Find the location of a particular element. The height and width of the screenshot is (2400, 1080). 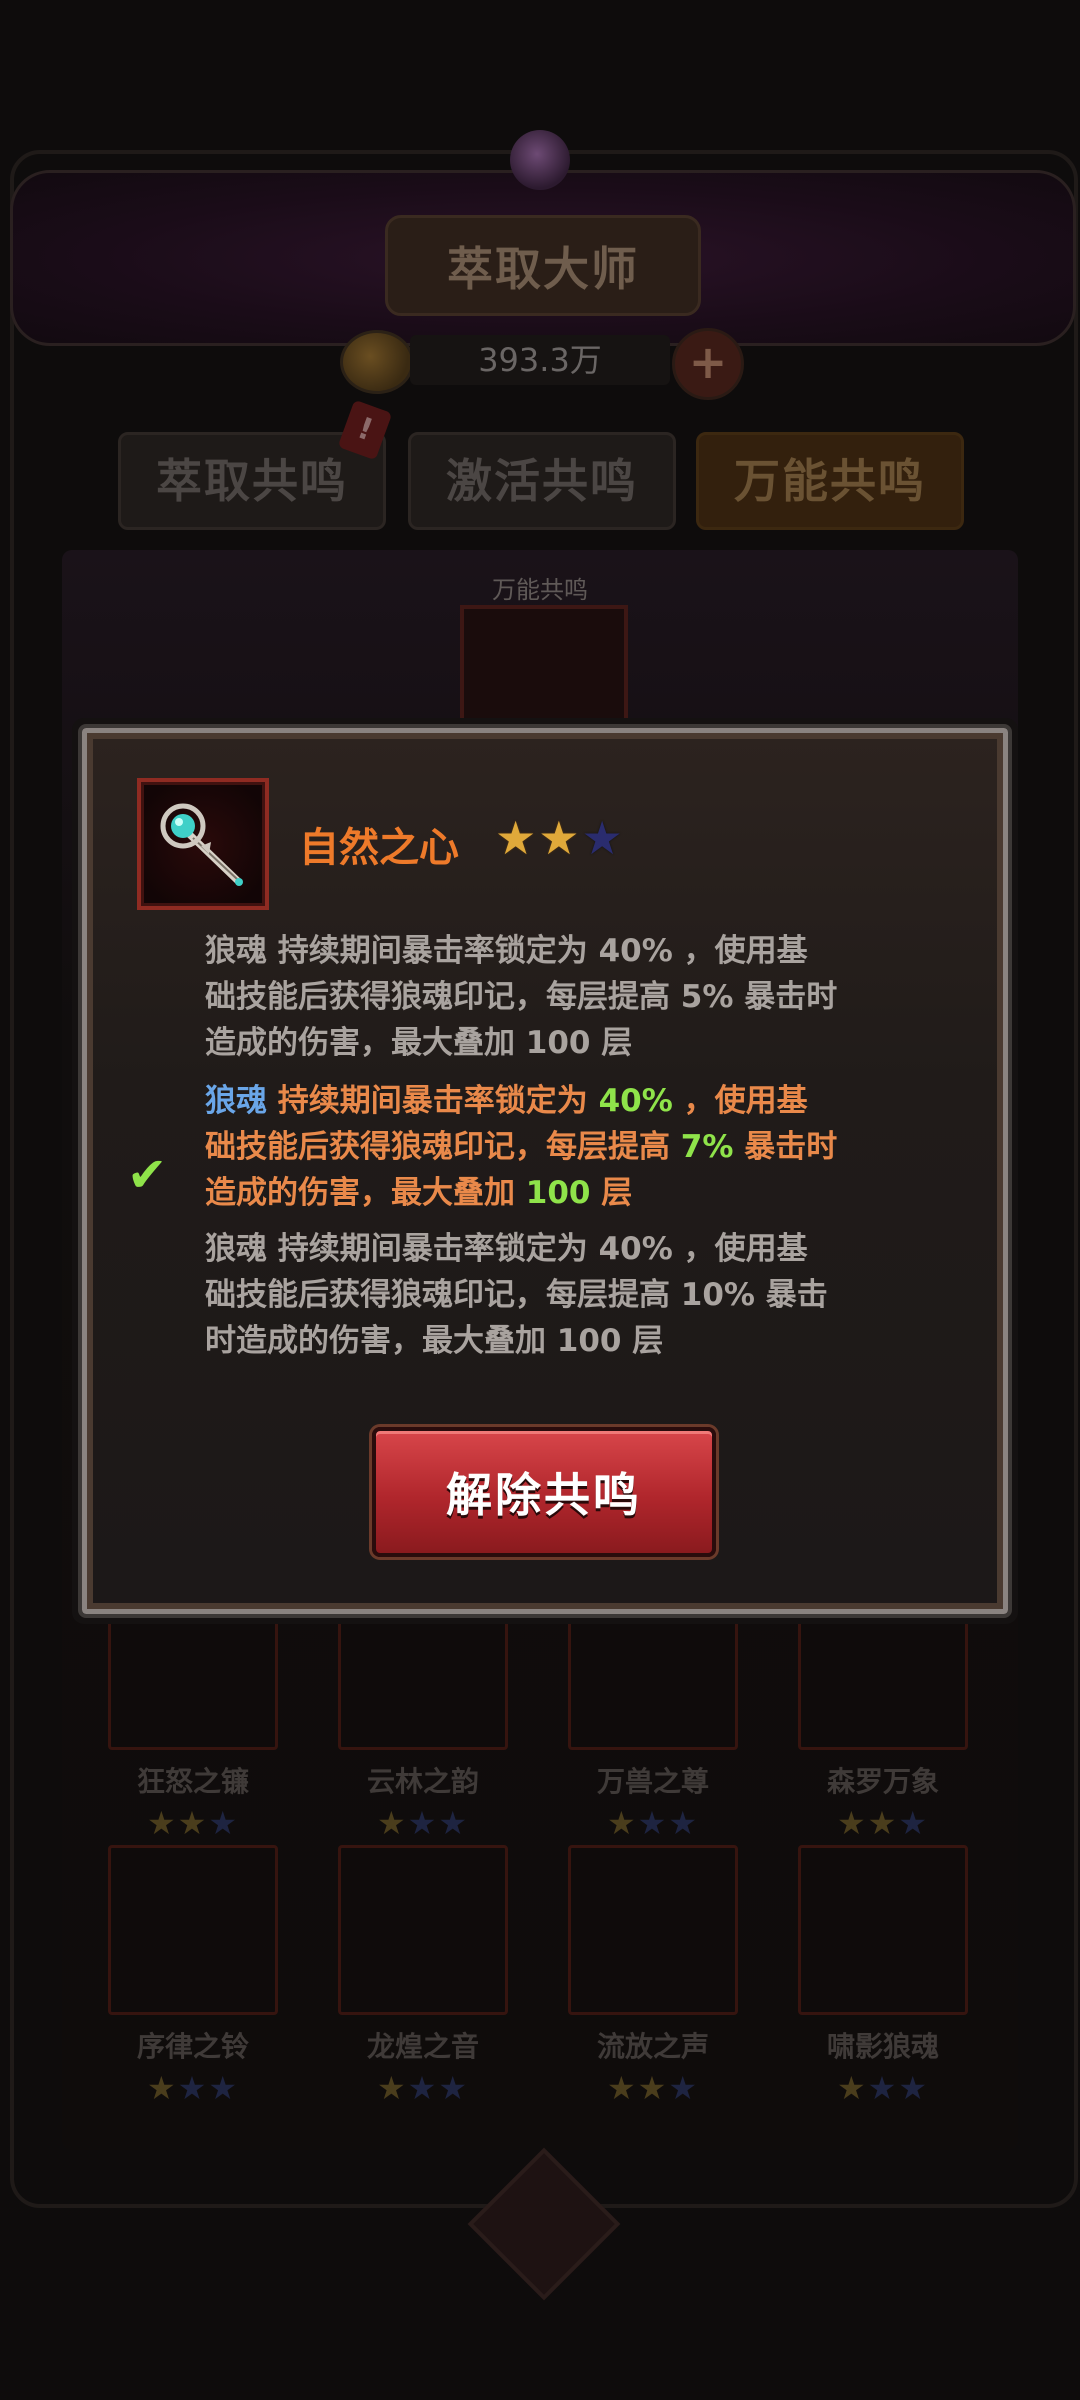

check-icon: ✔ is located at coordinates (147, 1175).